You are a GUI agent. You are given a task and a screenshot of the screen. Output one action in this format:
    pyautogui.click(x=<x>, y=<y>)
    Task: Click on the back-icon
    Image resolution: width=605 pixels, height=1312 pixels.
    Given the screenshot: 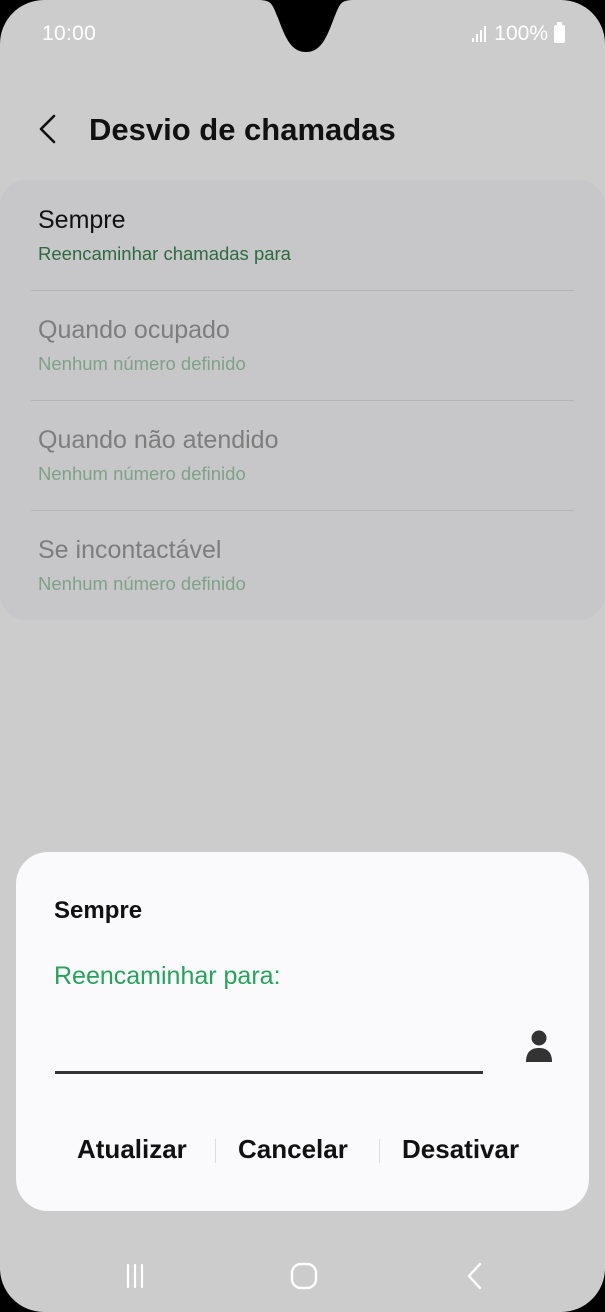 What is the action you would take?
    pyautogui.click(x=474, y=1276)
    